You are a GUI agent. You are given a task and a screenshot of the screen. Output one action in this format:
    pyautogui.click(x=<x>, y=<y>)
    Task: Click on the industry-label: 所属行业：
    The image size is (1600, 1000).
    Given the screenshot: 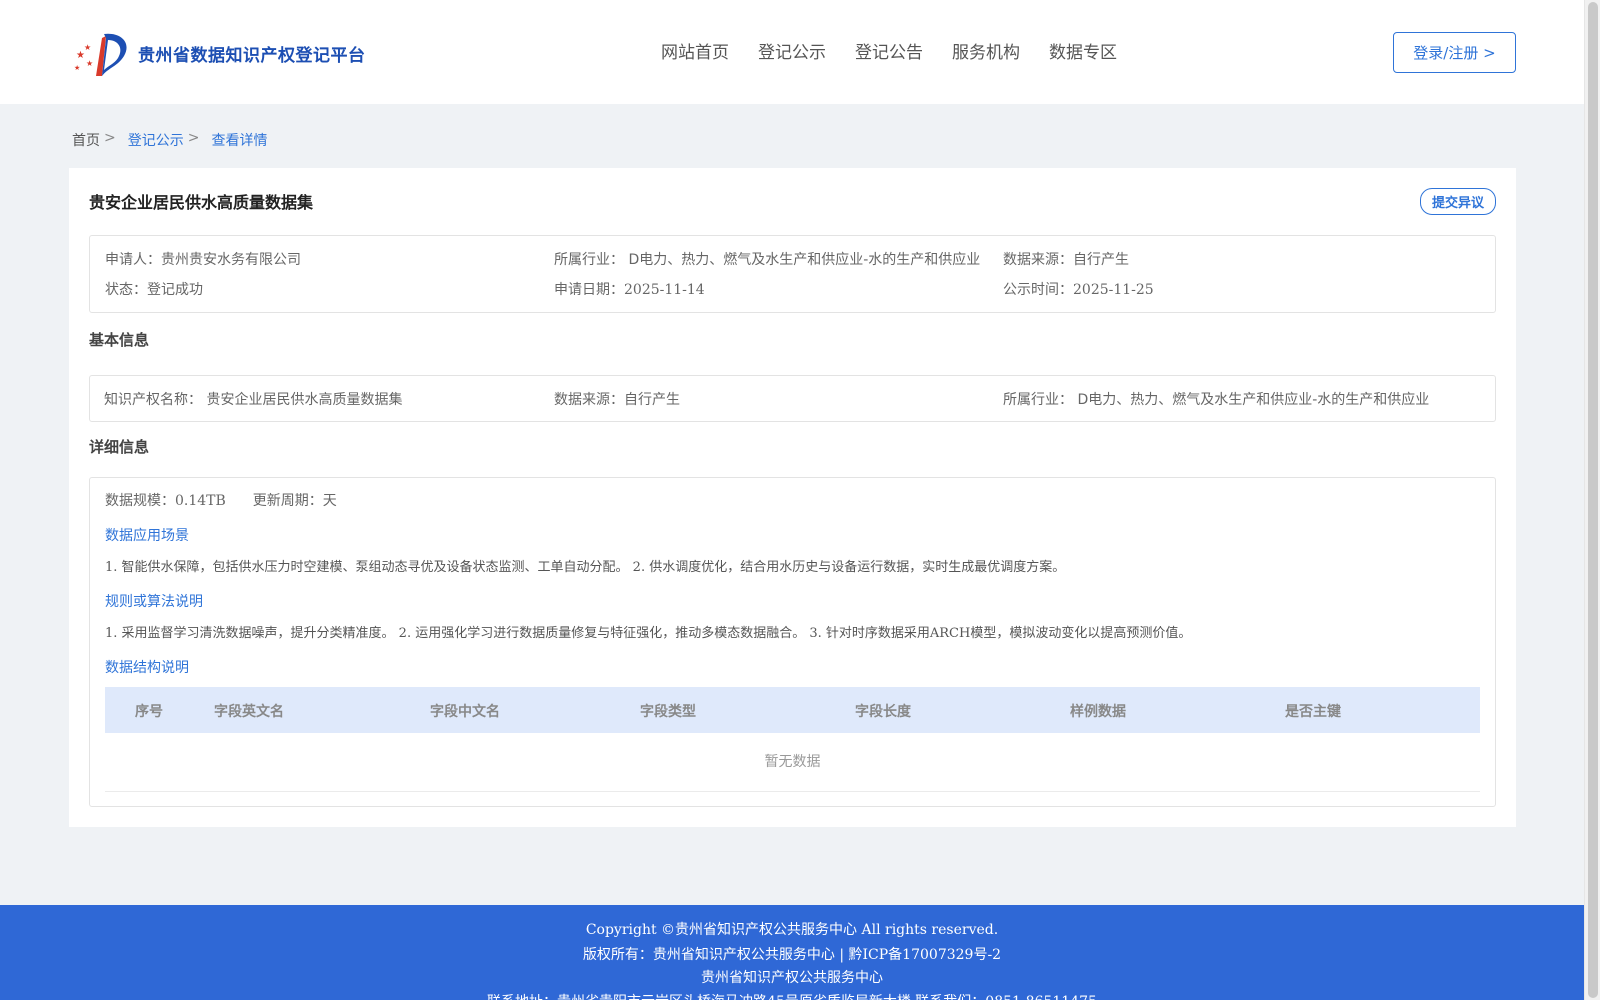 What is the action you would take?
    pyautogui.click(x=589, y=260)
    